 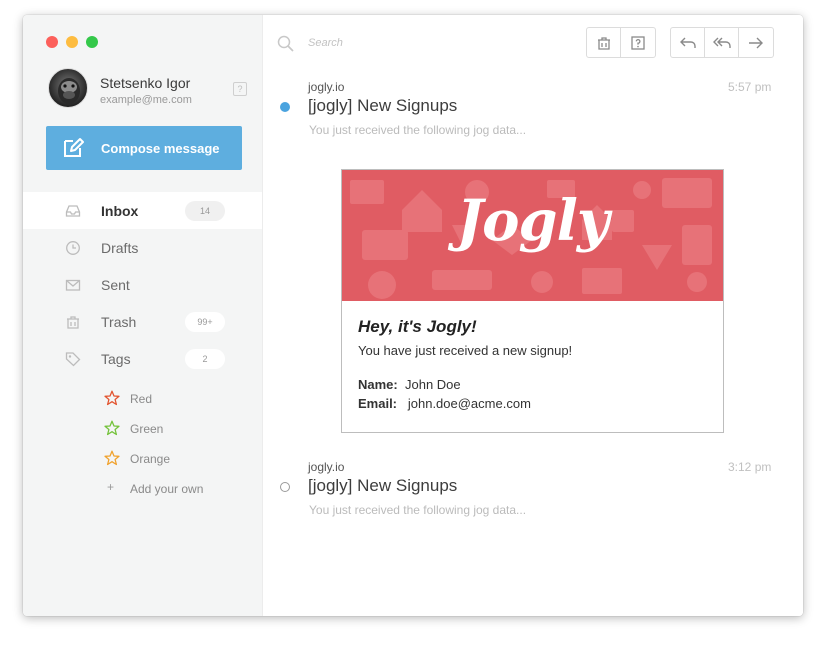 I want to click on nav-label: Inbox, so click(x=120, y=211).